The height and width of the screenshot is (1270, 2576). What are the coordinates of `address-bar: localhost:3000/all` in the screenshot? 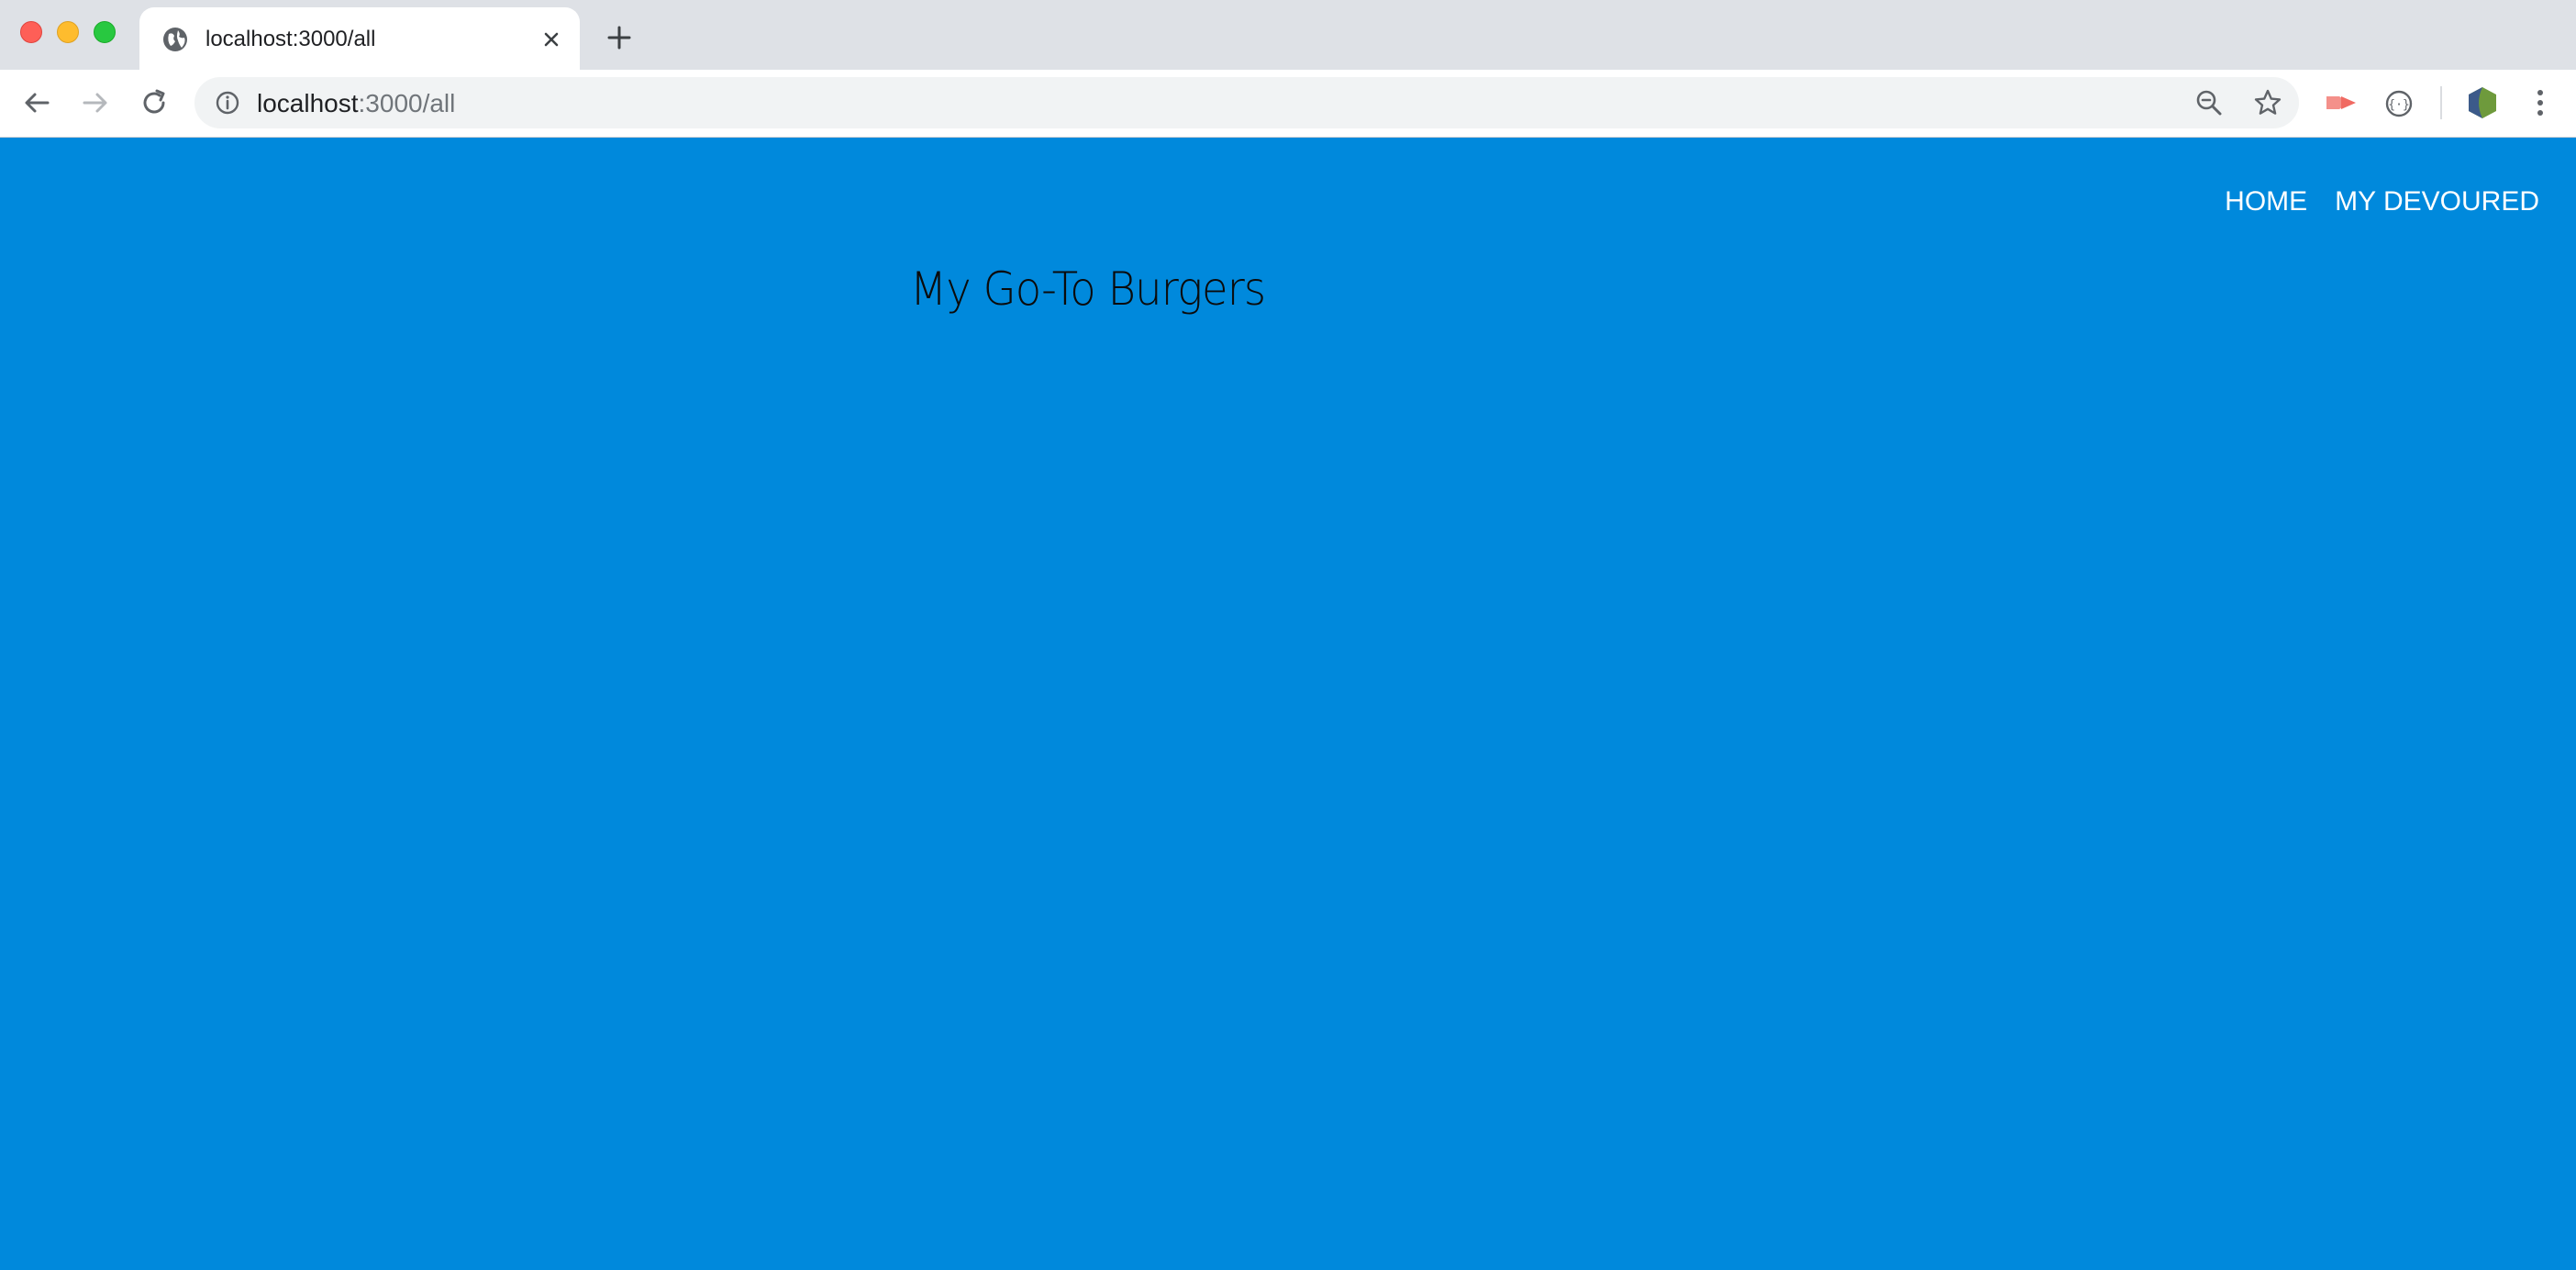 It's located at (1246, 102).